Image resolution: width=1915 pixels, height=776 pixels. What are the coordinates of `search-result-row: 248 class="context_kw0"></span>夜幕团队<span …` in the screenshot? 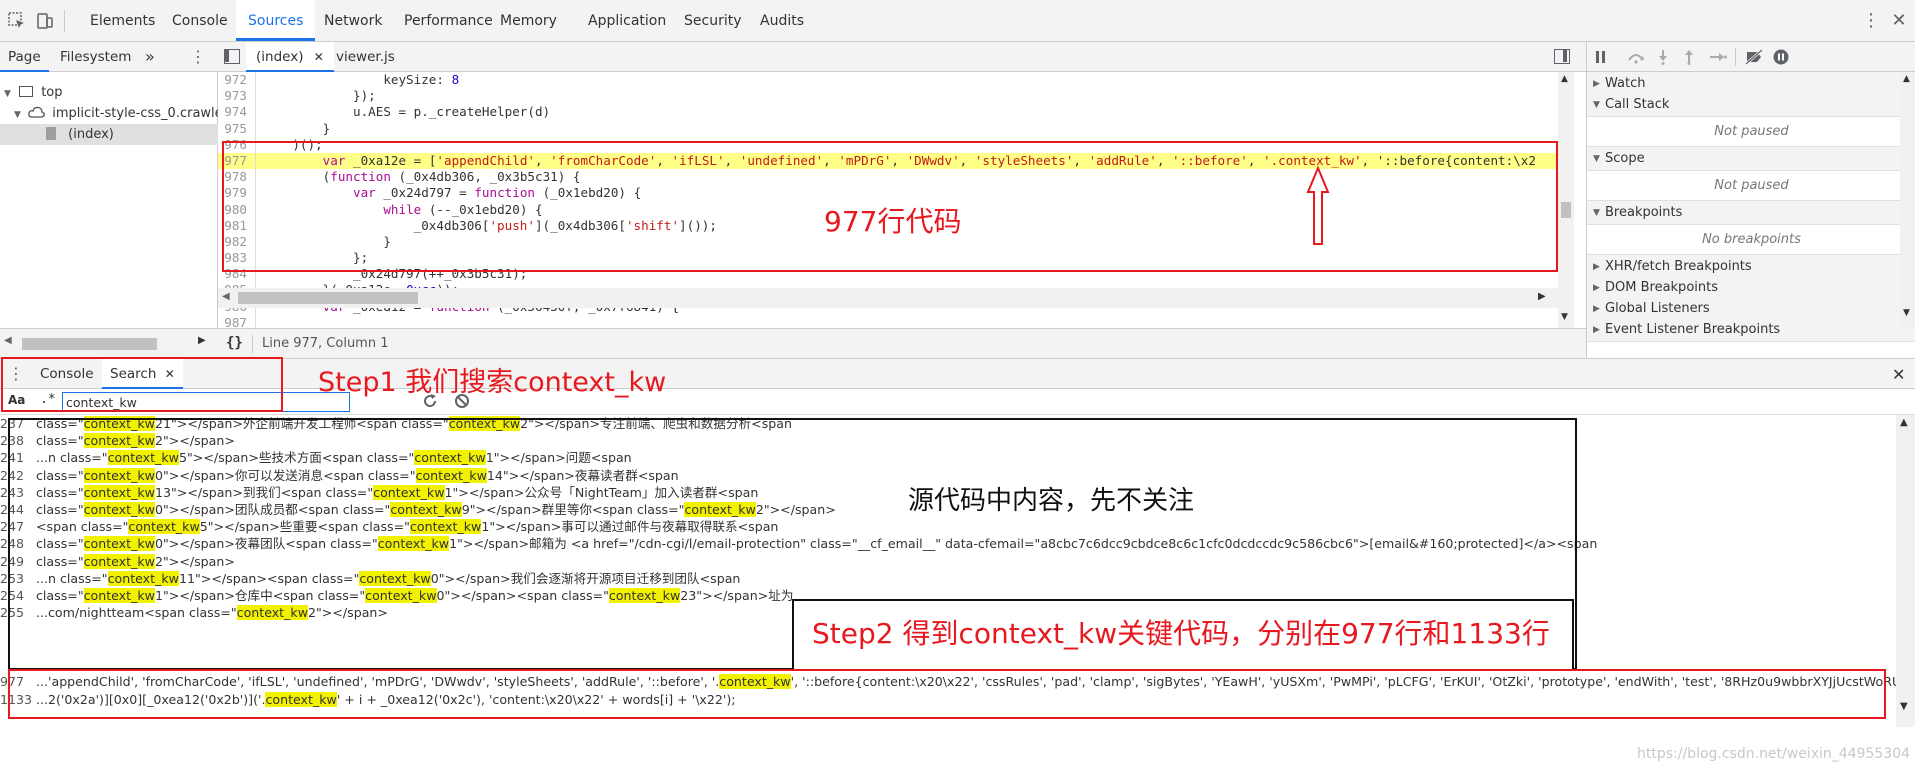 It's located at (940, 543).